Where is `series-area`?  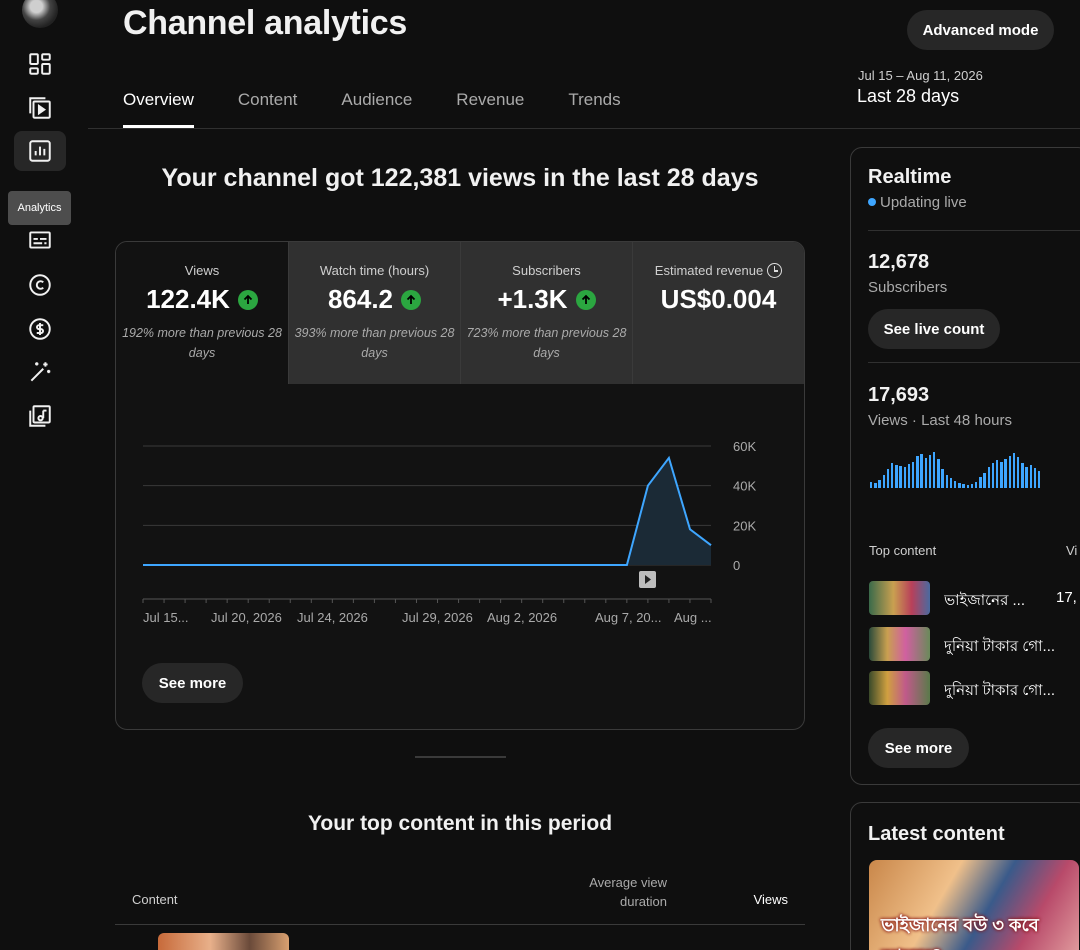 series-area is located at coordinates (427, 511).